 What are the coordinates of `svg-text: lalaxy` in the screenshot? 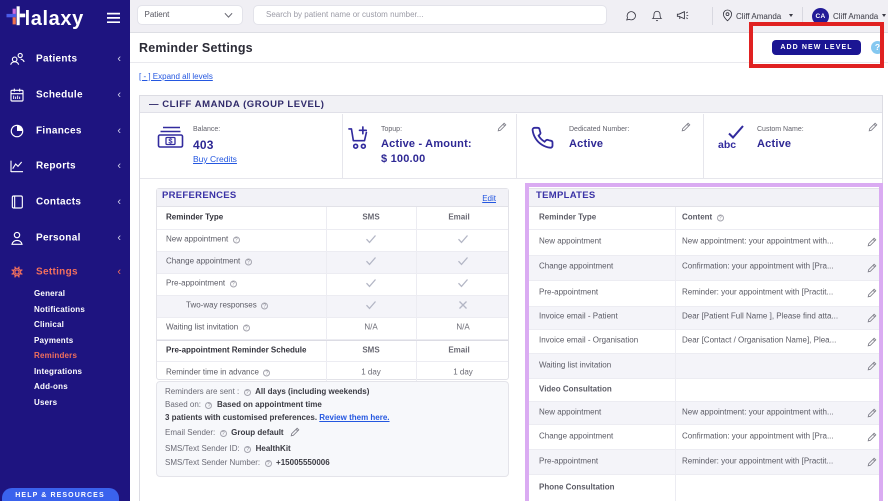 It's located at (54, 19).